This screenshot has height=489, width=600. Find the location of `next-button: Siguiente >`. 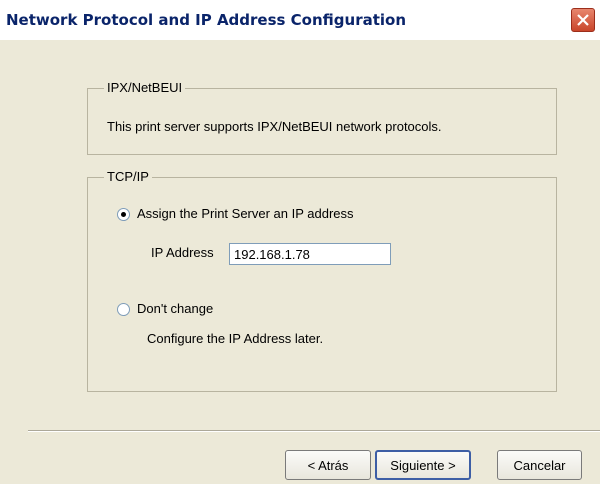

next-button: Siguiente > is located at coordinates (423, 465).